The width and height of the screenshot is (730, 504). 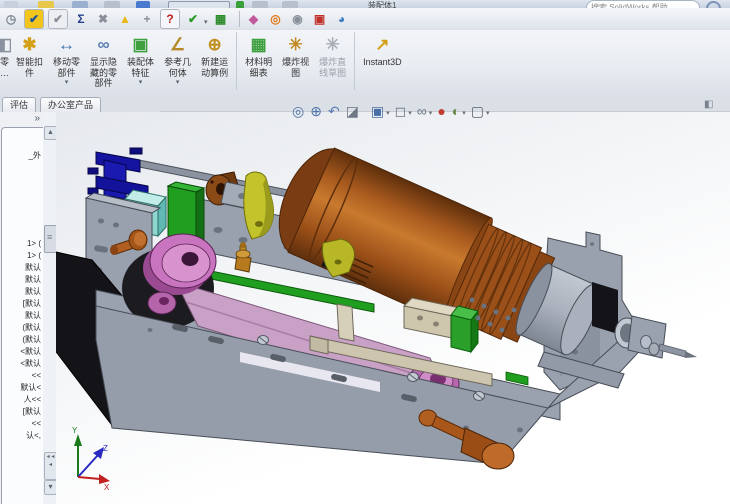 What do you see at coordinates (221, 19) in the screenshot?
I see `excel-table-icon: ▦` at bounding box center [221, 19].